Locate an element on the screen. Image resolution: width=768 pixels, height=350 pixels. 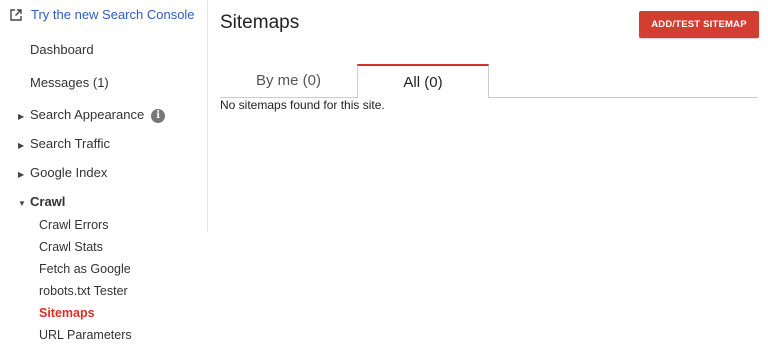
sidebar-subitem-sitemaps: Sitemaps is located at coordinates (67, 313).